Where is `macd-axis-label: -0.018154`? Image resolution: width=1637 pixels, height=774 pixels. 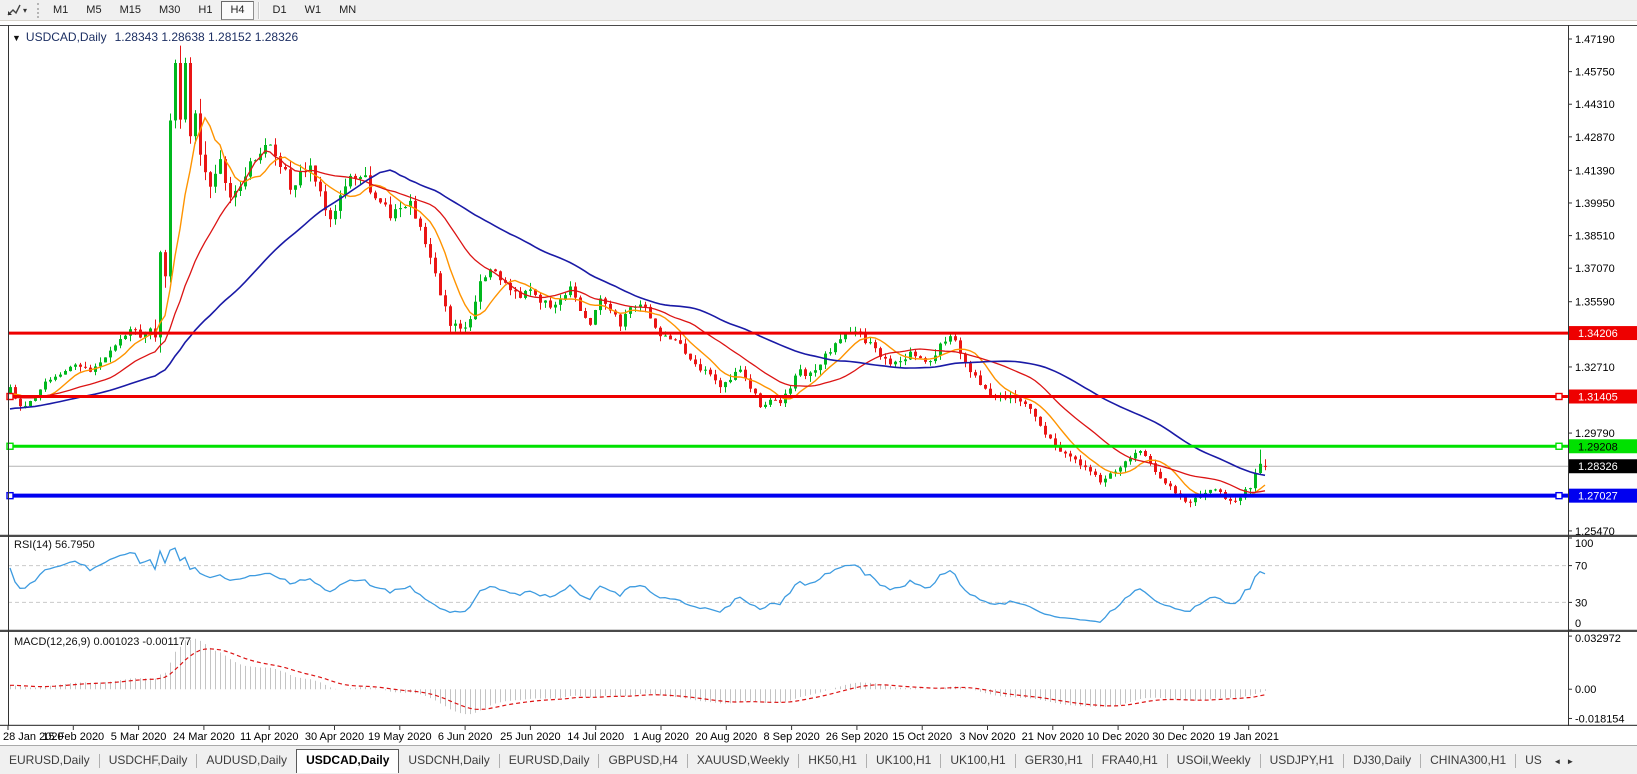 macd-axis-label: -0.018154 is located at coordinates (1600, 719).